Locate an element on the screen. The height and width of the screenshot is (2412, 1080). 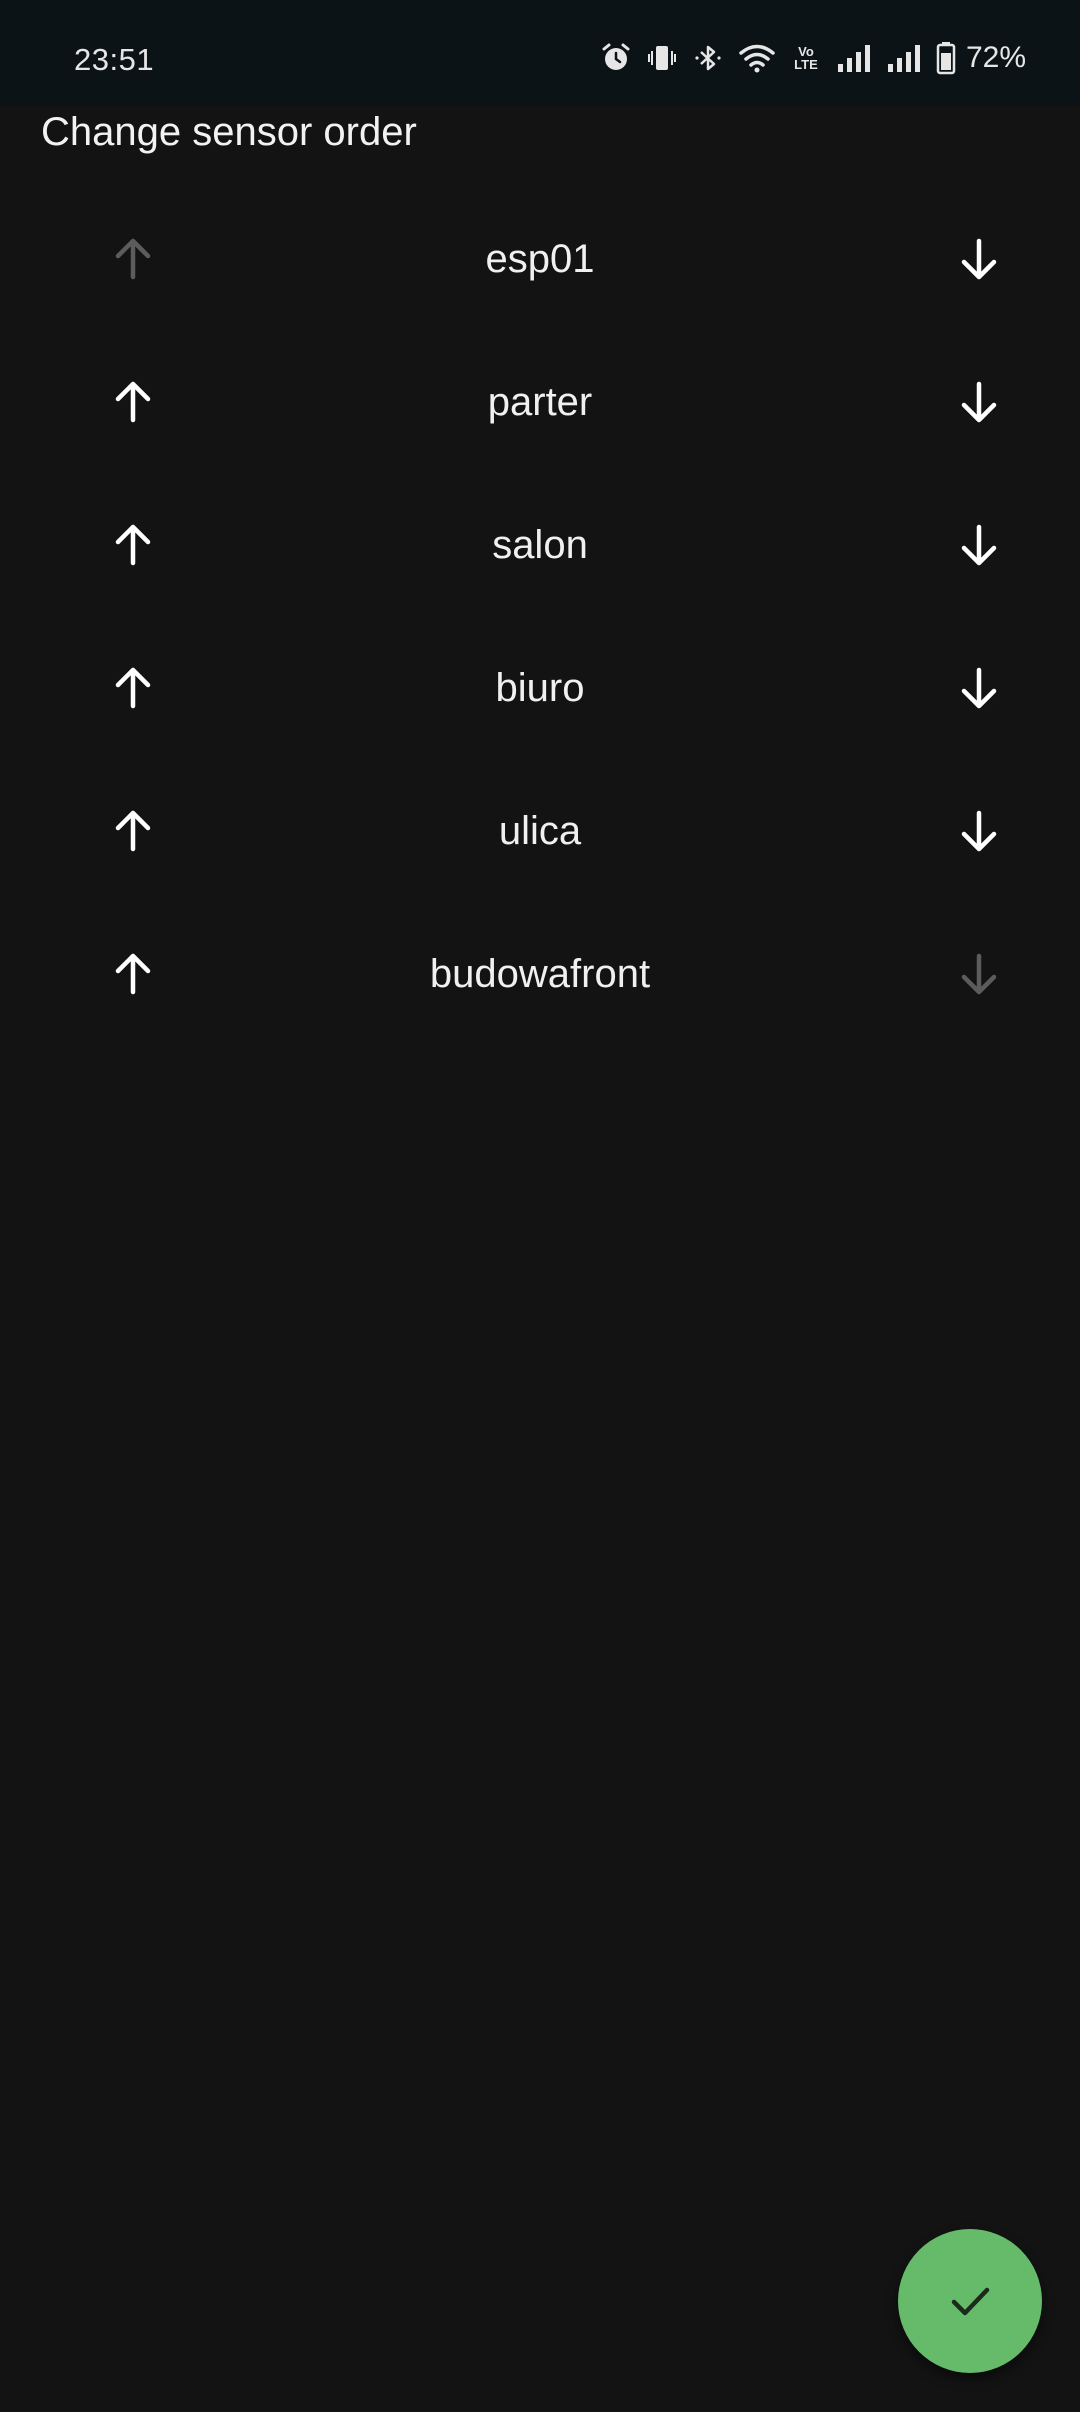
status-bar: 23:51 Vo LTE 72% is located at coordinates (540, 53).